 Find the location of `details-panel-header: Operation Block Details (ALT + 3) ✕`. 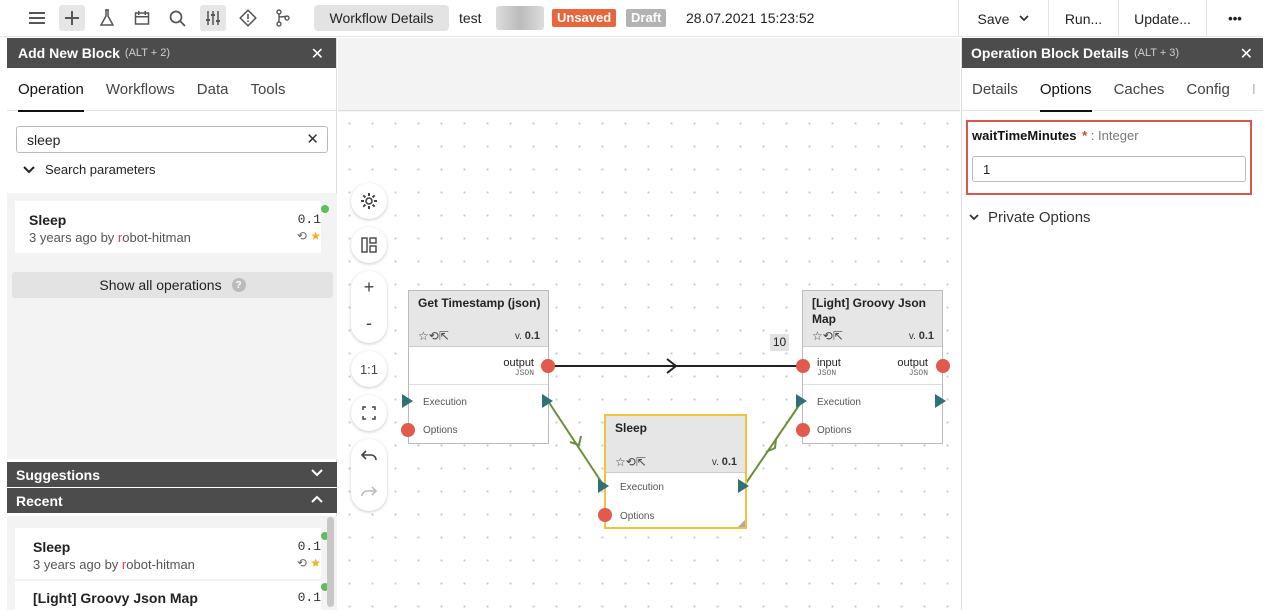

details-panel-header: Operation Block Details (ALT + 3) ✕ is located at coordinates (1112, 53).